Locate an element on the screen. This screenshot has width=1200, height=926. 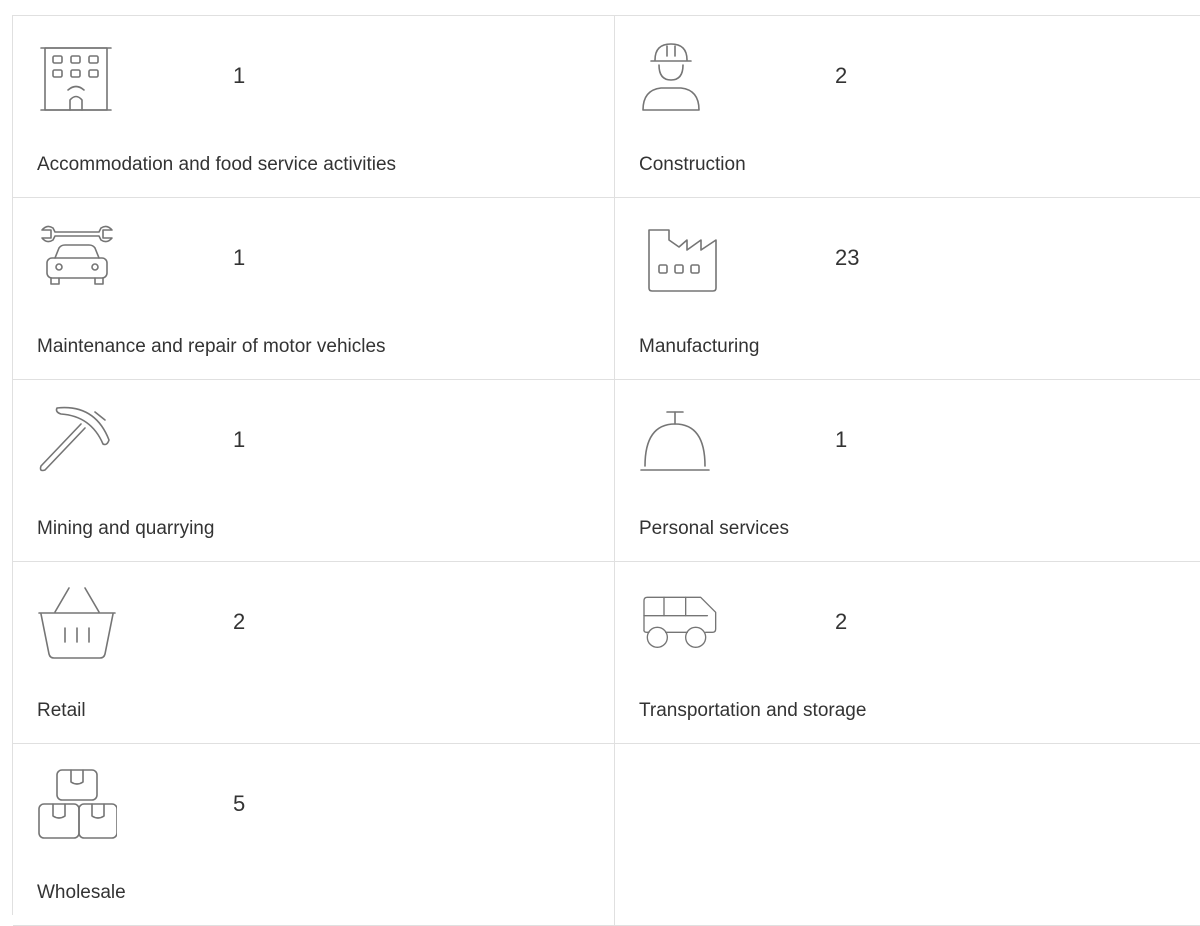
sector-count: 5 is located at coordinates (239, 803).